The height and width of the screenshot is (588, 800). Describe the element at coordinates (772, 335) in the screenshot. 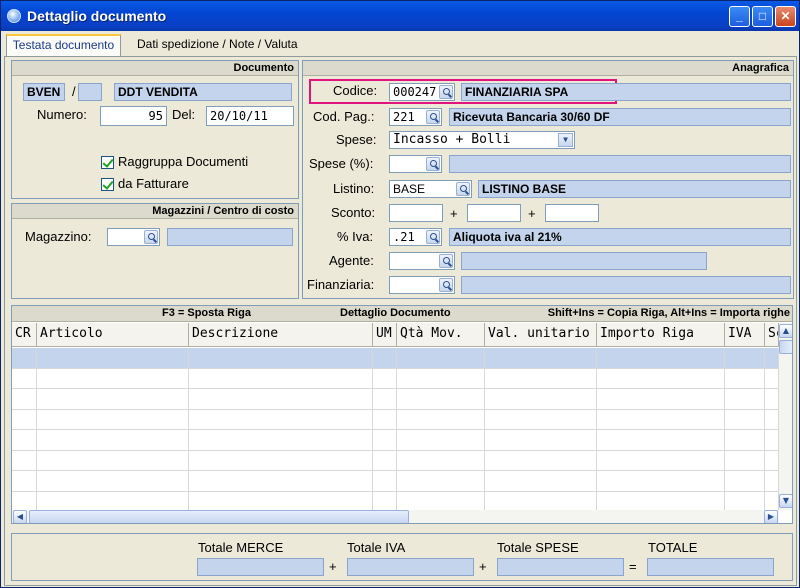

I see `col-sc: Sc` at that location.